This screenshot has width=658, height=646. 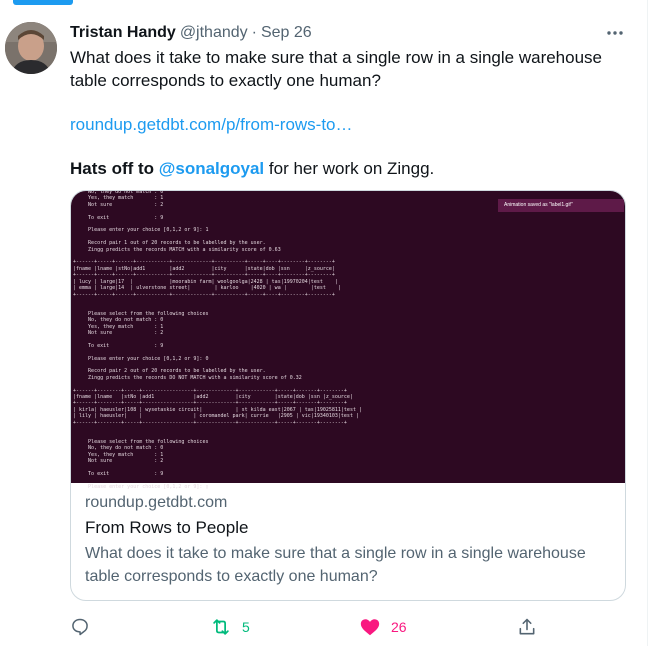 I want to click on card-title: From Rows to People, so click(x=167, y=527).